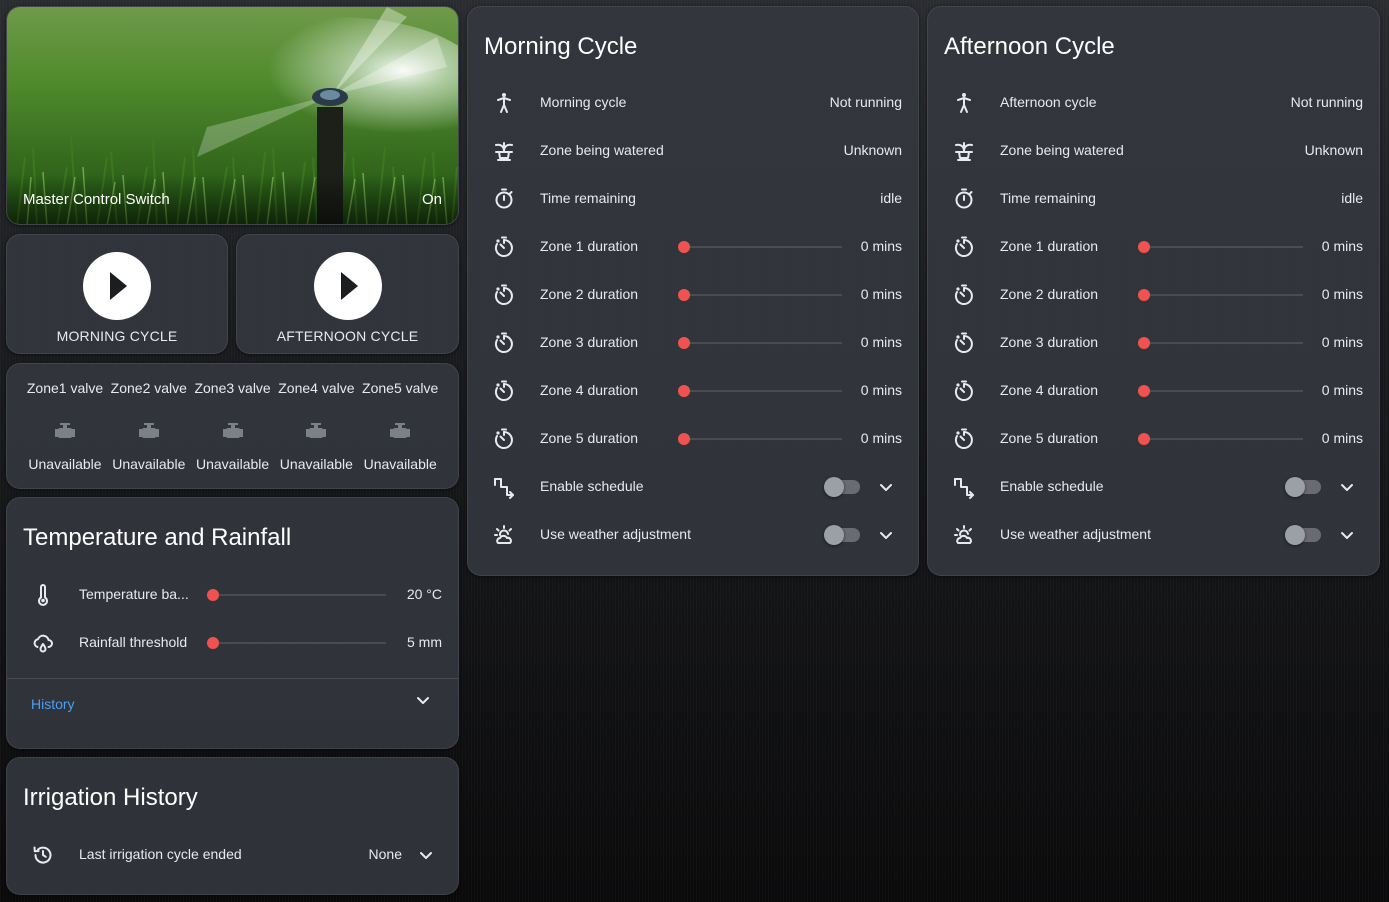  I want to click on entity-value: idle, so click(1352, 198).